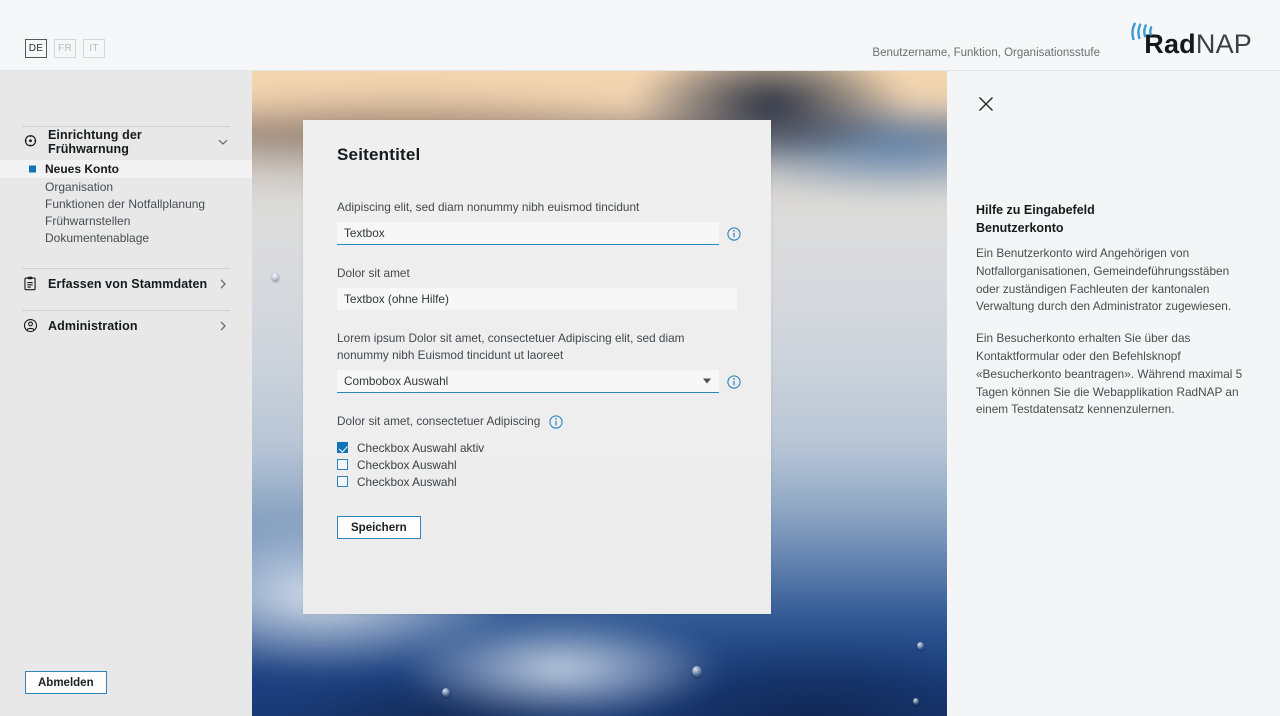  I want to click on sidebar-item-label: Dokumentenablage, so click(97, 237).